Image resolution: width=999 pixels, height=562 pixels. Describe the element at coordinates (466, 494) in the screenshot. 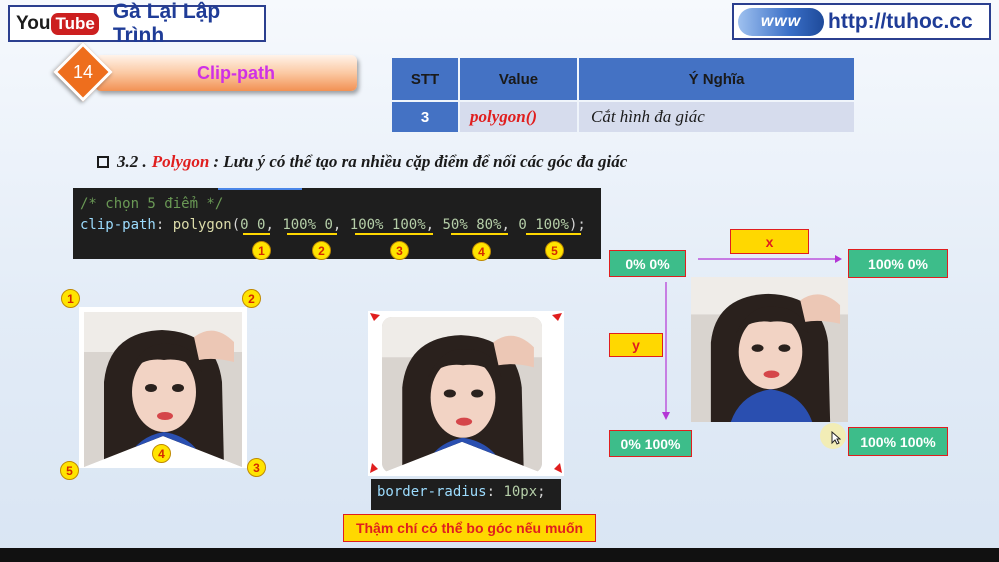

I see `border-radius-code: border-radius: 10px;` at that location.